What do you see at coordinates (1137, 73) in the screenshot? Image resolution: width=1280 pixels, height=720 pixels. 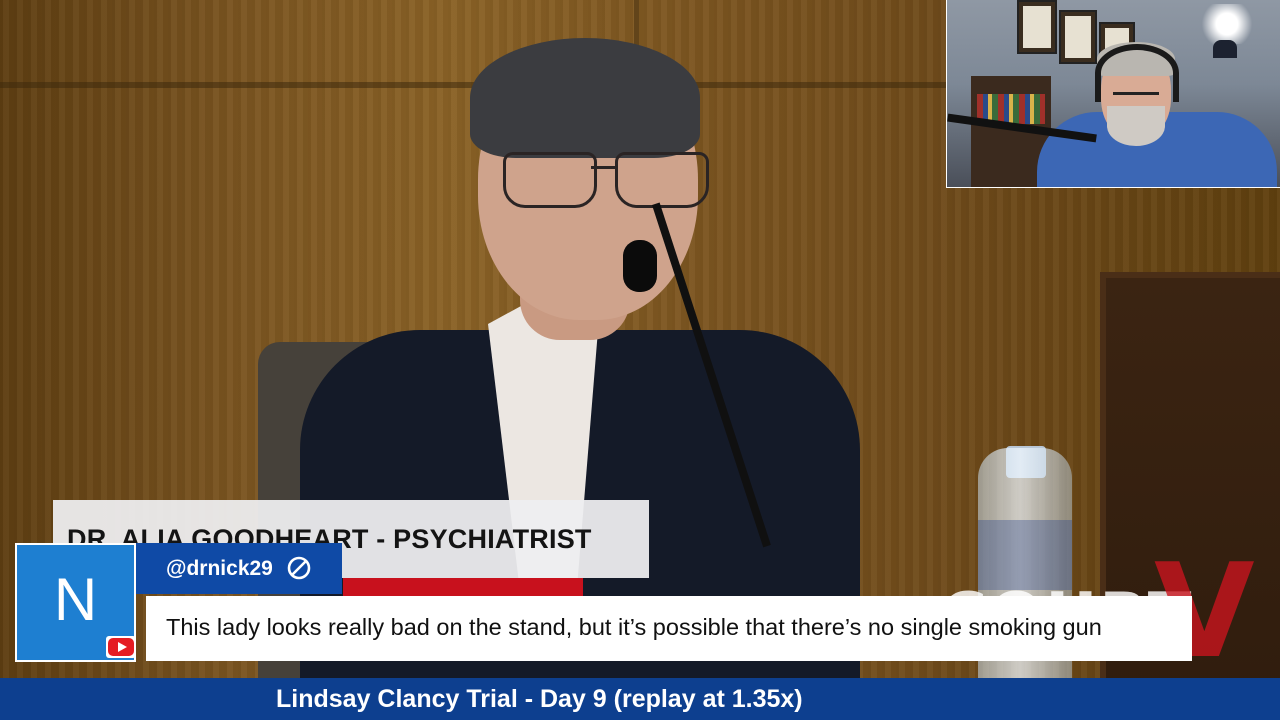 I see `headset-icon` at bounding box center [1137, 73].